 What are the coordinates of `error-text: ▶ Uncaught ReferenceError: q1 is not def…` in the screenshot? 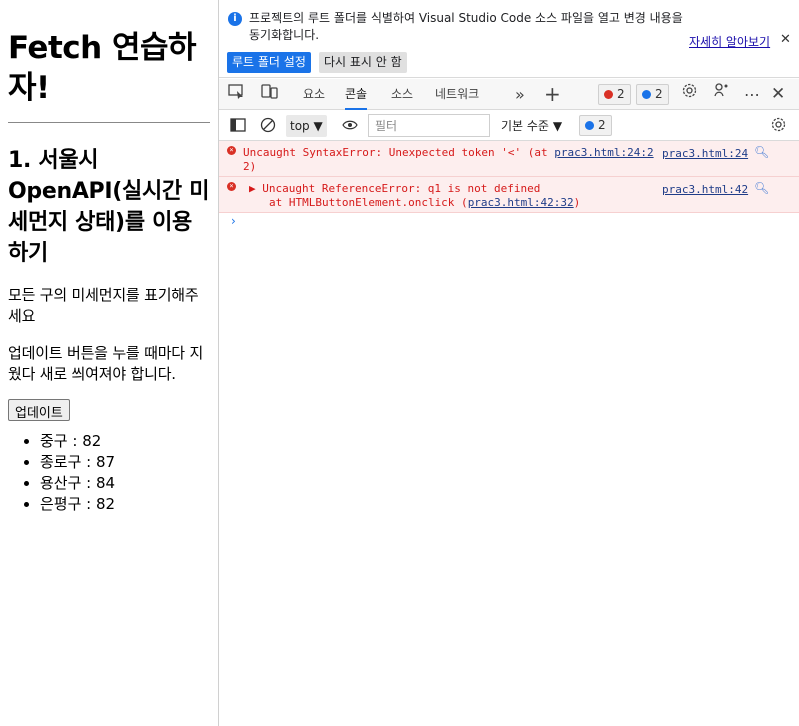 It's located at (395, 188).